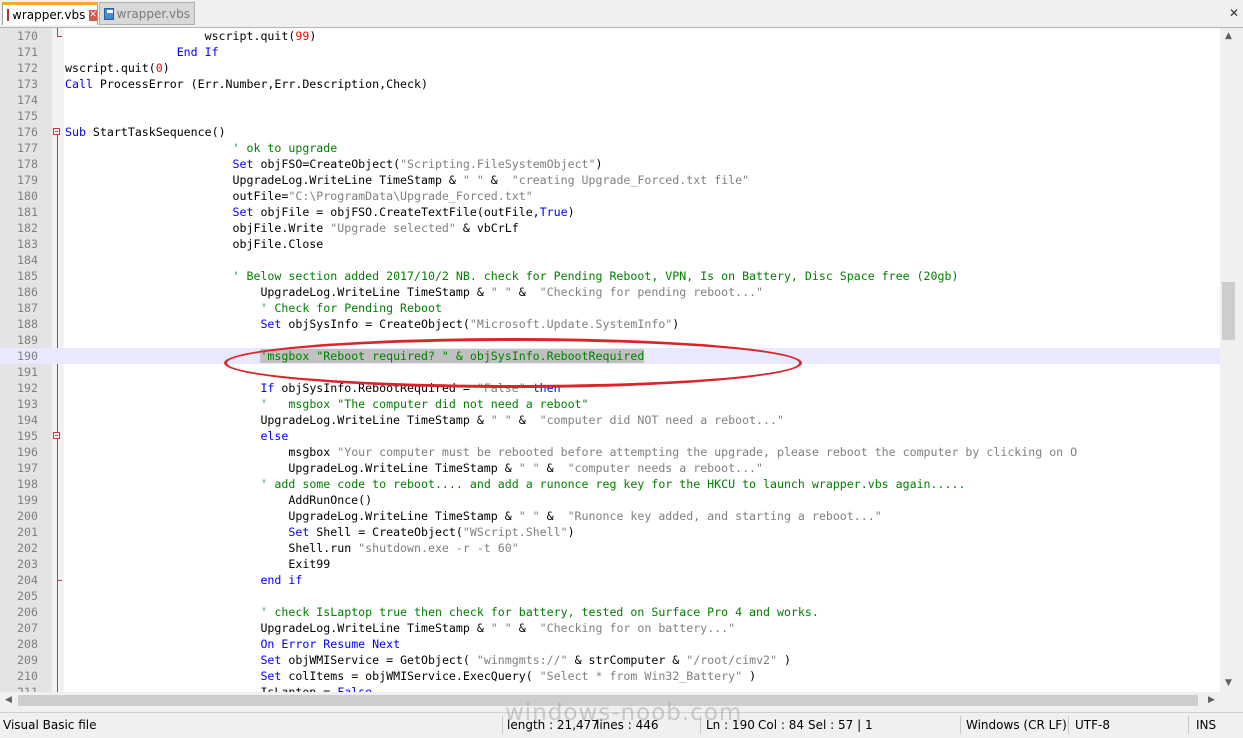  I want to click on code-token: outFile=, so click(177, 196).